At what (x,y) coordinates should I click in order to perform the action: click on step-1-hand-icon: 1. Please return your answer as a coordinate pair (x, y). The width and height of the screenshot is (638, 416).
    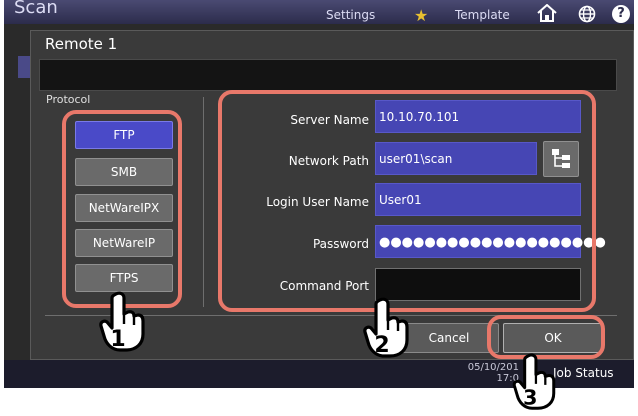
    Looking at the image, I should click on (123, 324).